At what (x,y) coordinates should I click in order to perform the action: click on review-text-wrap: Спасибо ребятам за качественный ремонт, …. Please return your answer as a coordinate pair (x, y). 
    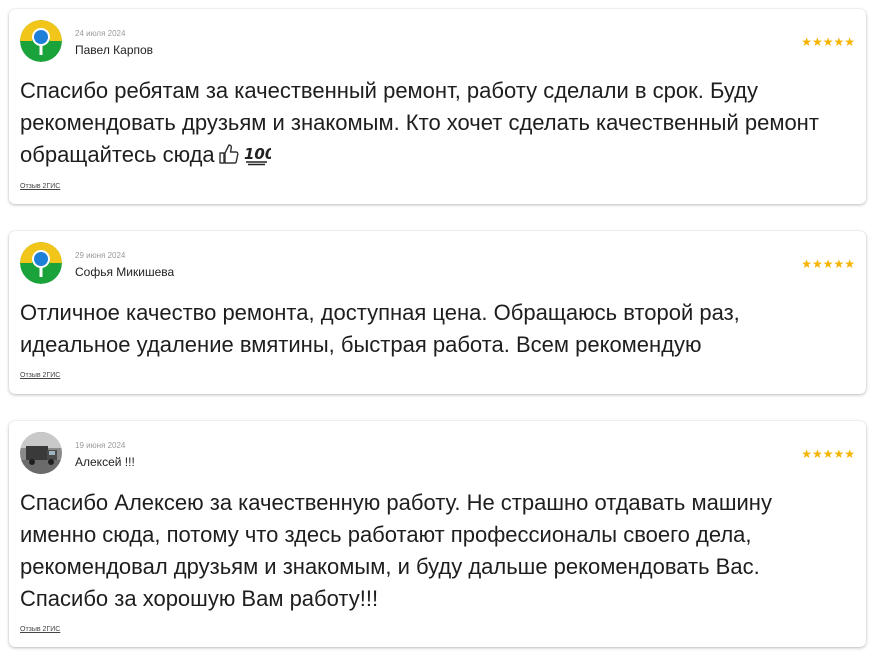
    Looking at the image, I should click on (435, 125).